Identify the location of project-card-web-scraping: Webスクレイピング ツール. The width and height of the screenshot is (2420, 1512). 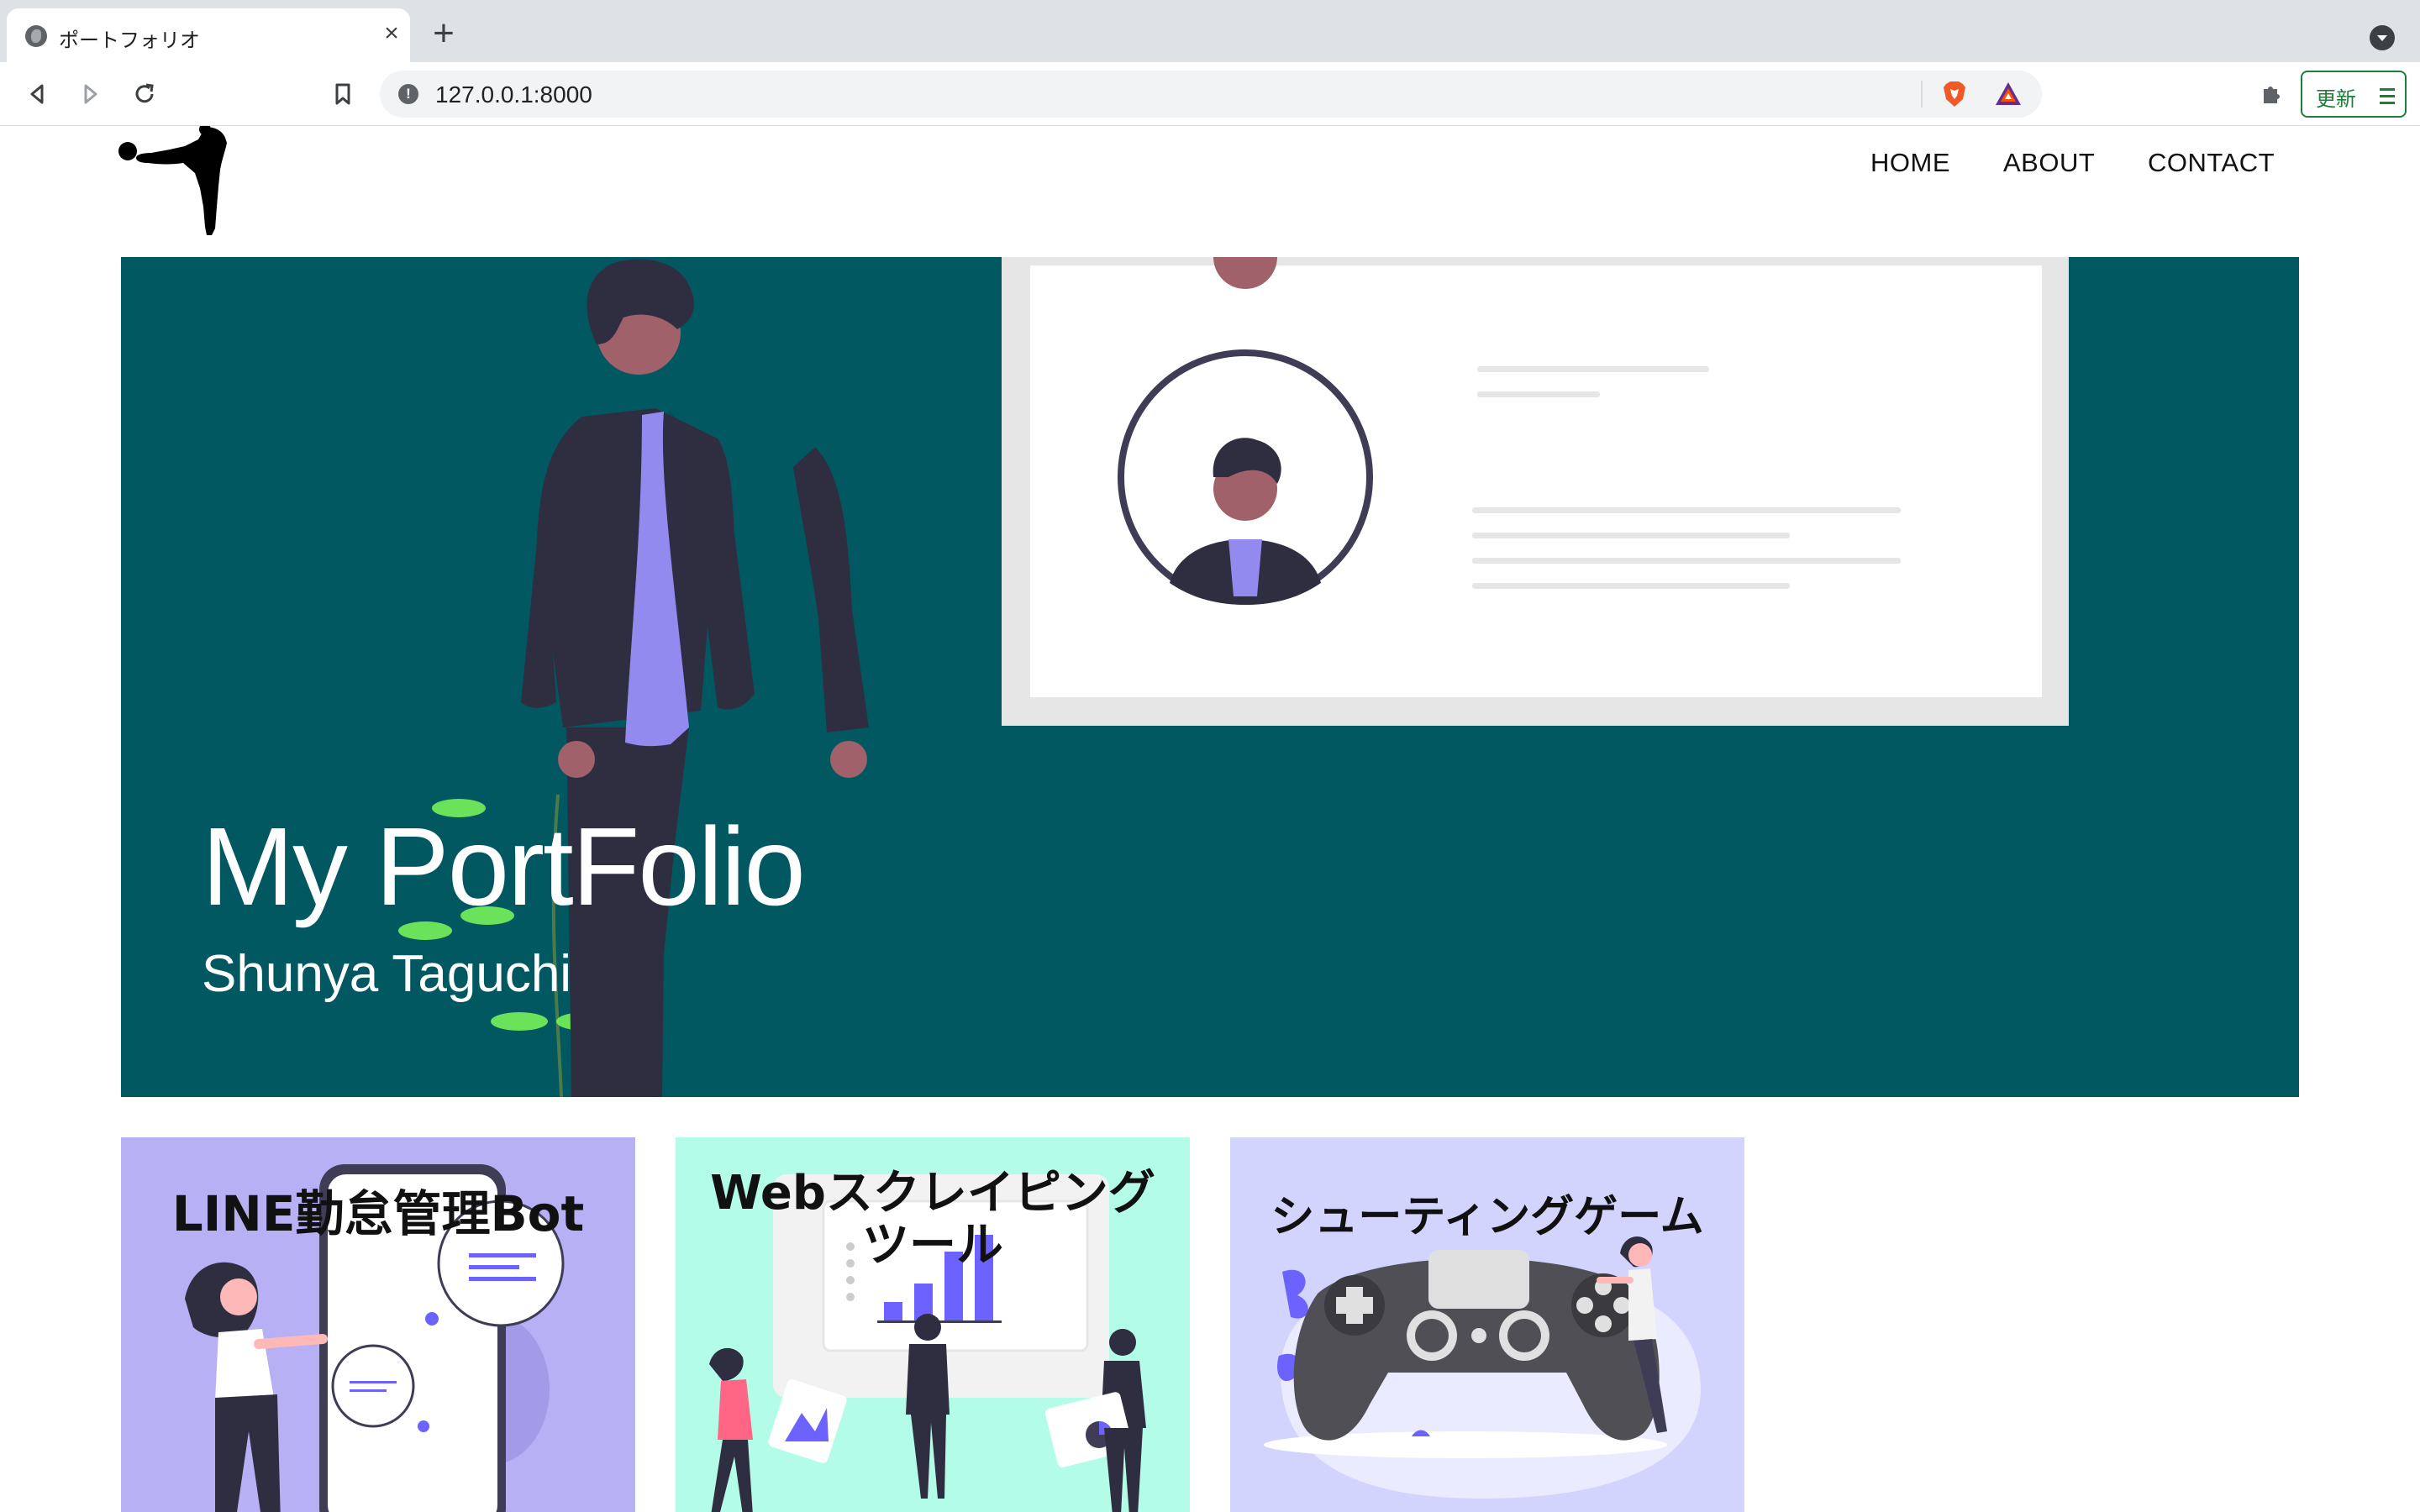
(933, 1324).